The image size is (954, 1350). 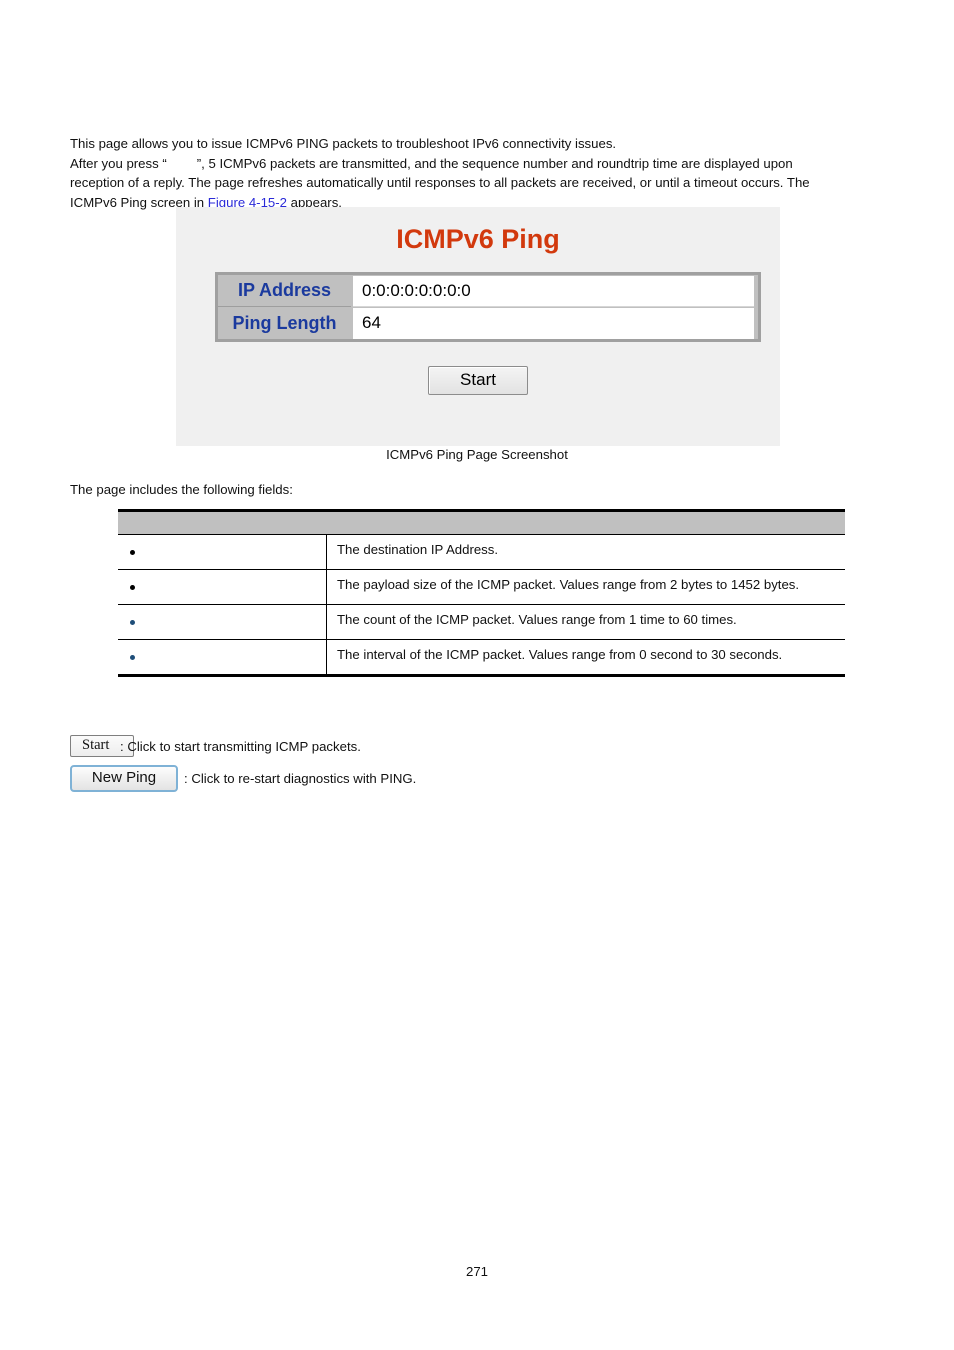 I want to click on screenshot-button-row: Start, so click(x=478, y=380).